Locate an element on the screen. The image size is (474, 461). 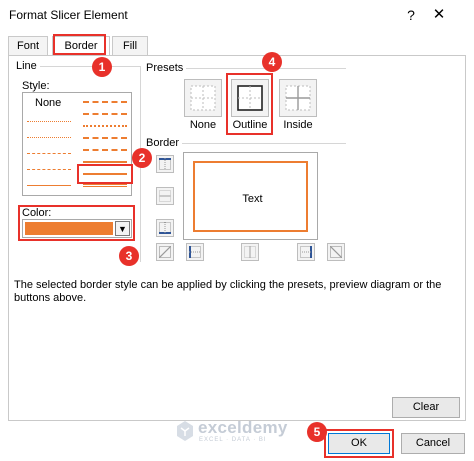
annotation-box-ok is located at coordinates (359, 443).